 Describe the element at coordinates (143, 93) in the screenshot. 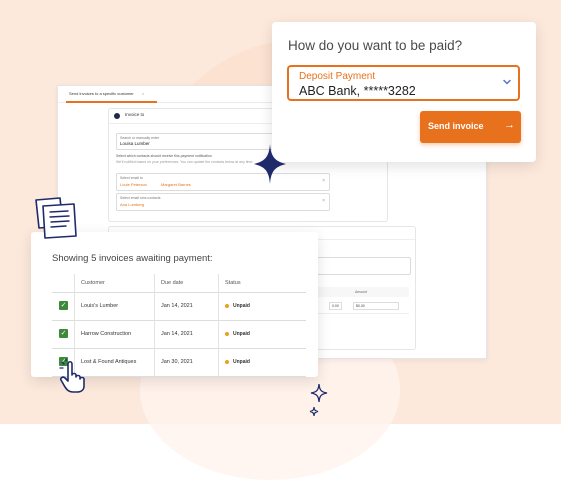

I see `tab-close-icon: ×` at that location.